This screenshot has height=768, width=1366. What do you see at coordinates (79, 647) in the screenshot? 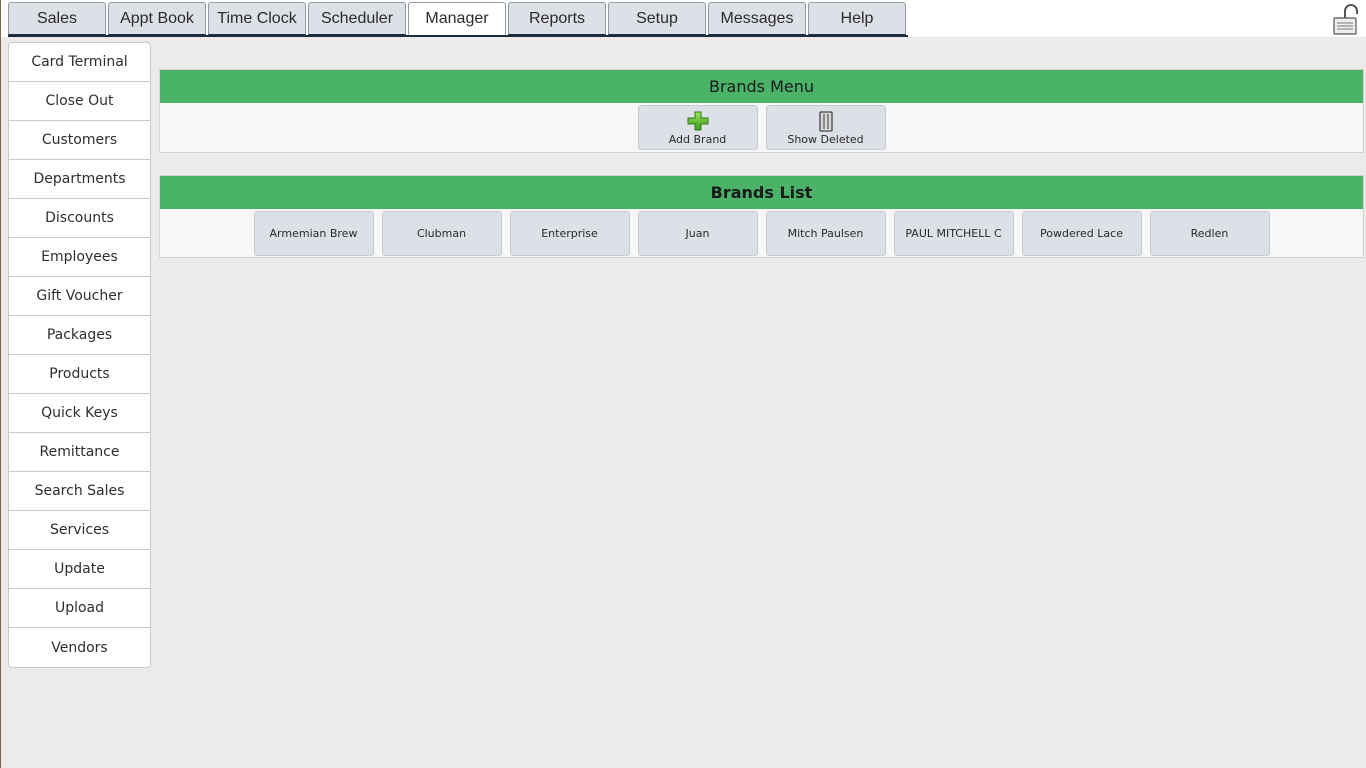
I see `sidebar-item-vendors: Vendors` at bounding box center [79, 647].